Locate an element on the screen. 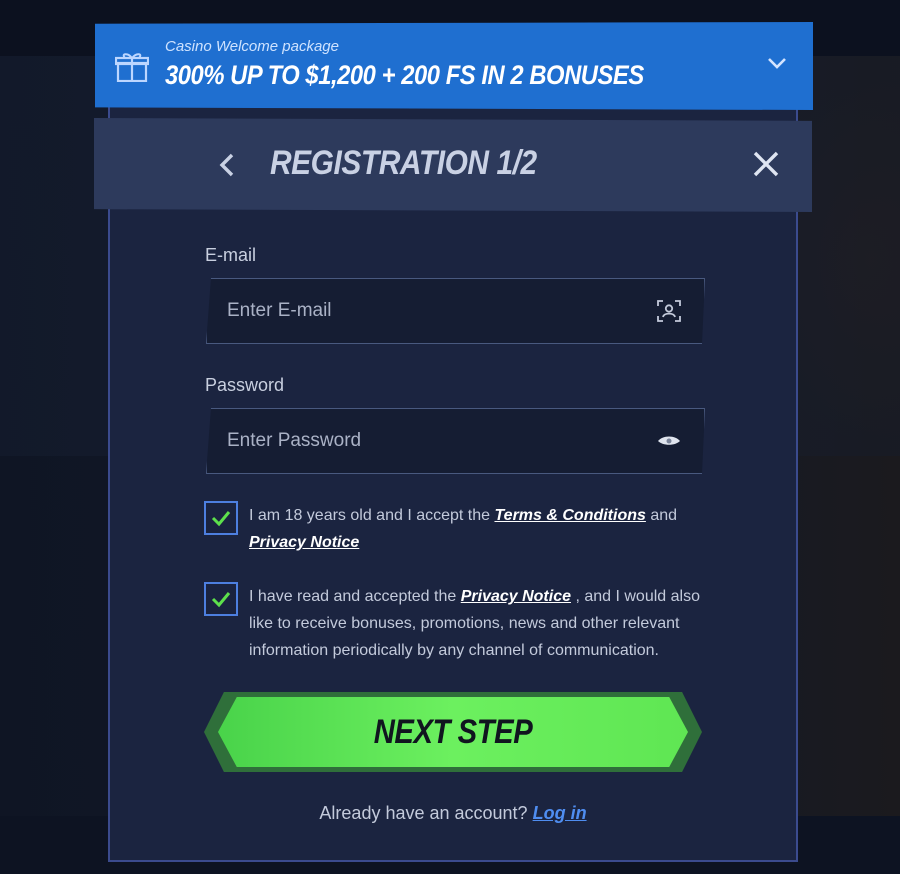 The width and height of the screenshot is (900, 874). next-step-button: NEXT STEP is located at coordinates (453, 732).